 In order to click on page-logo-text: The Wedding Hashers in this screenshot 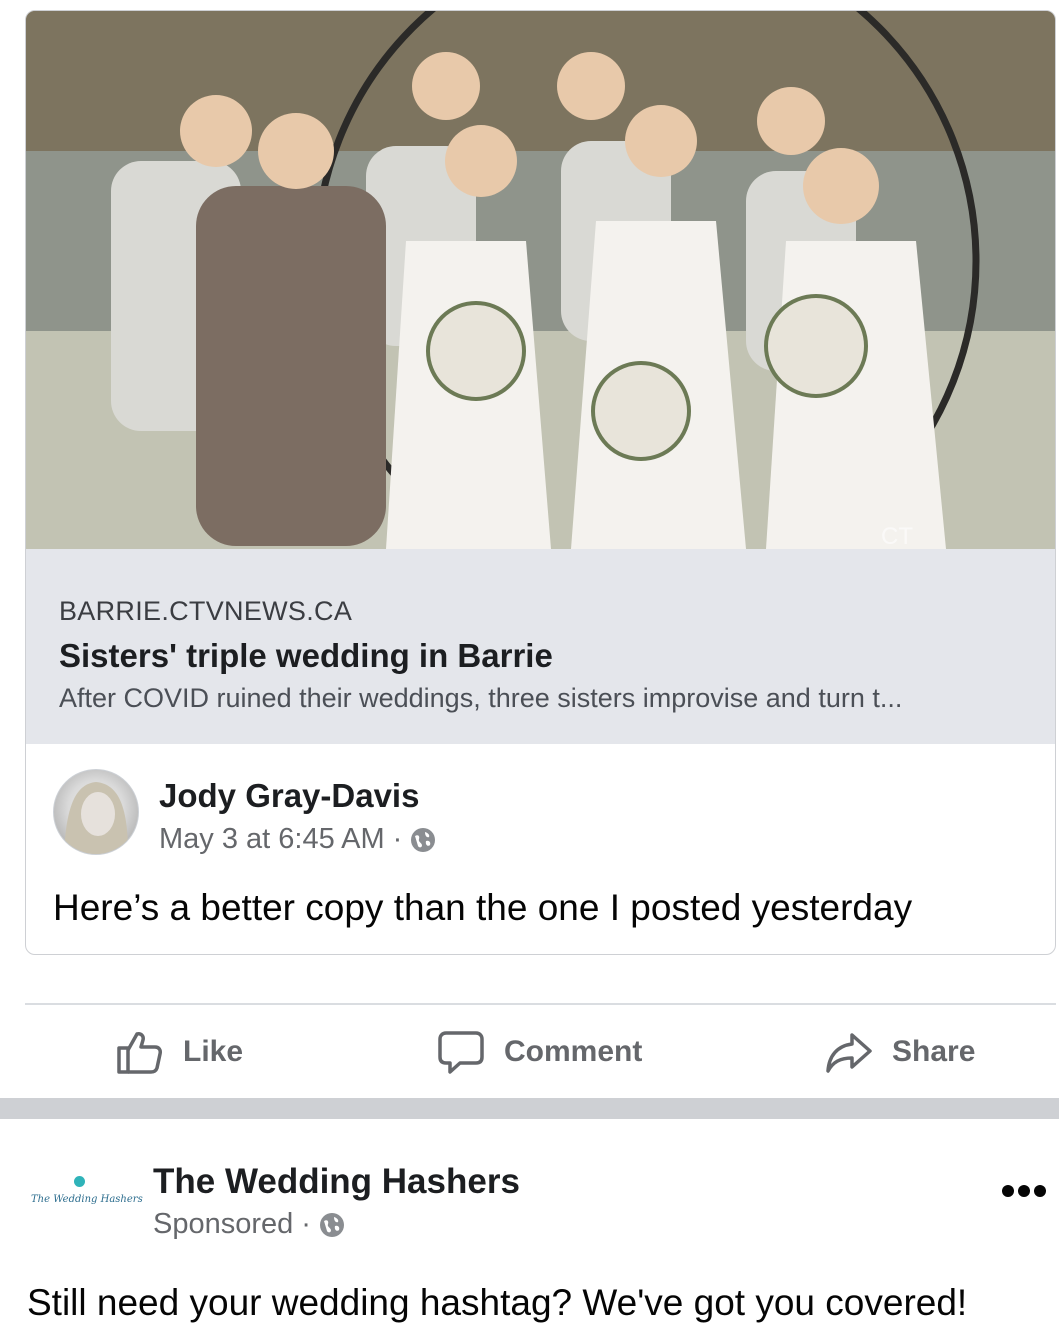, I will do `click(87, 1199)`.